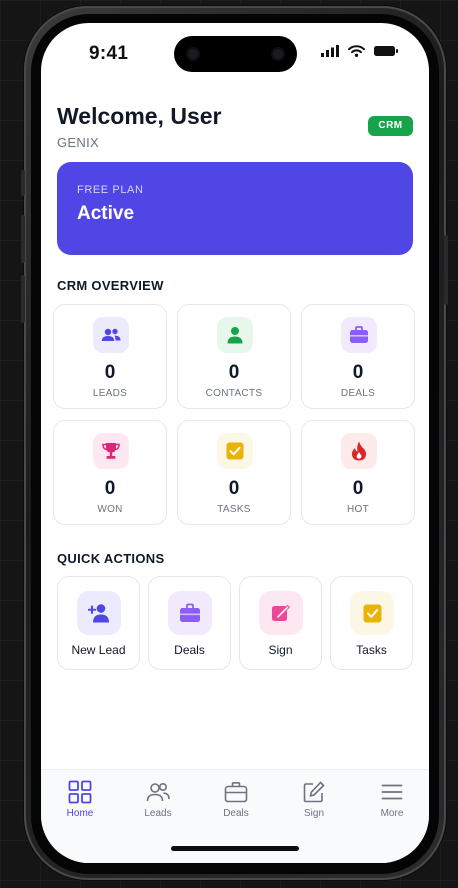 This screenshot has width=458, height=888. Describe the element at coordinates (280, 650) in the screenshot. I see `quick-action-label: Sign` at that location.